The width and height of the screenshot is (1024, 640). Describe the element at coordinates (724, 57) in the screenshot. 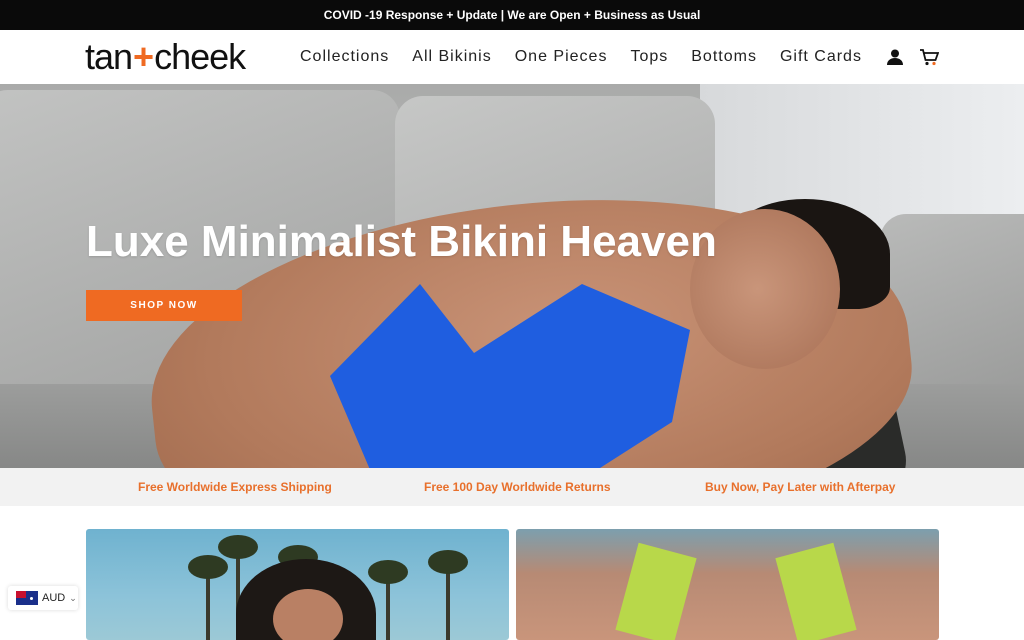

I see `nav-item-bottoms: Bottoms` at that location.